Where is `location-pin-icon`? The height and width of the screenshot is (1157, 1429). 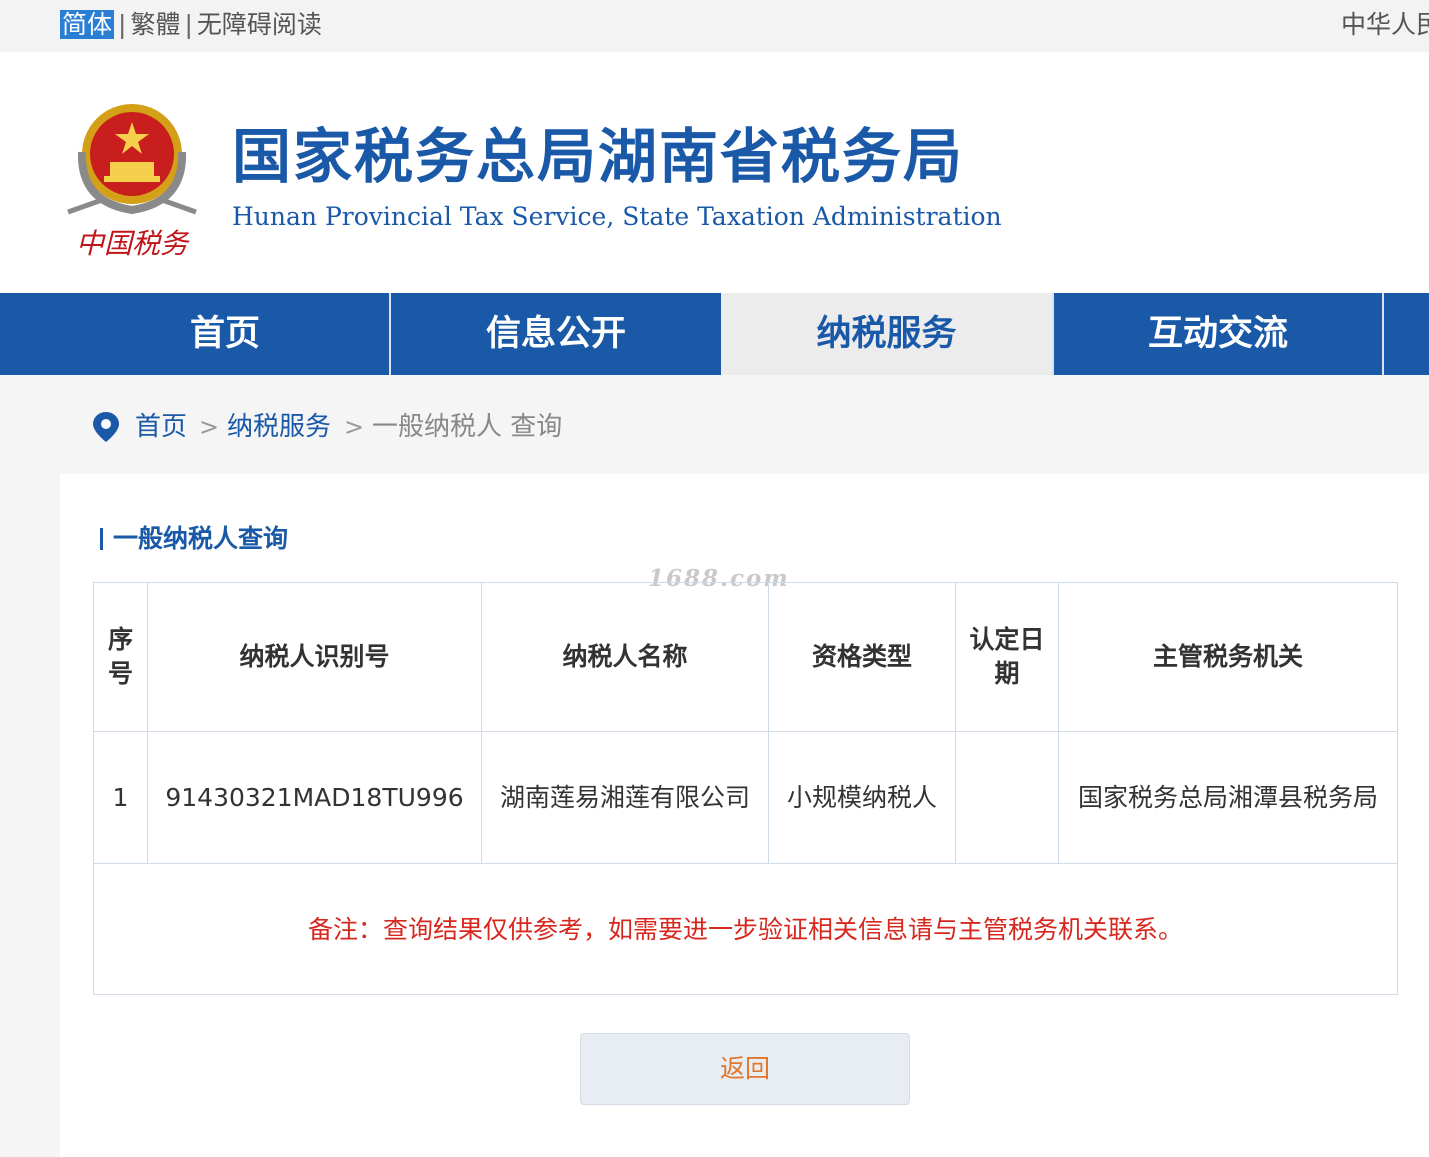
location-pin-icon is located at coordinates (106, 427).